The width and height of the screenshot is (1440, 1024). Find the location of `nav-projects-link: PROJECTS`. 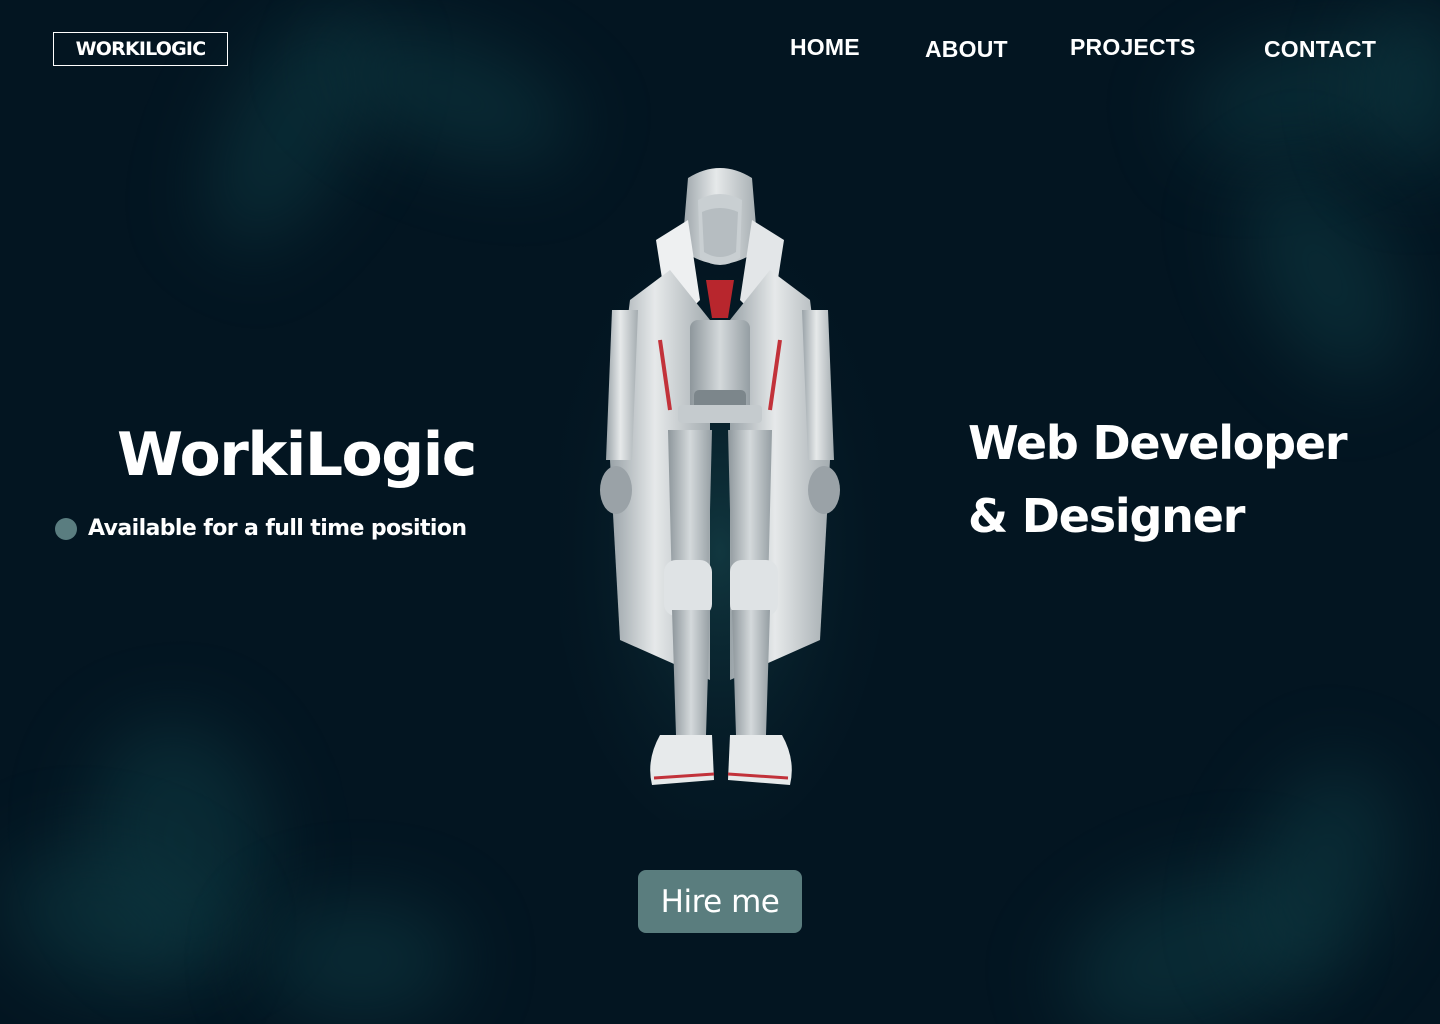

nav-projects-link: PROJECTS is located at coordinates (1133, 47).